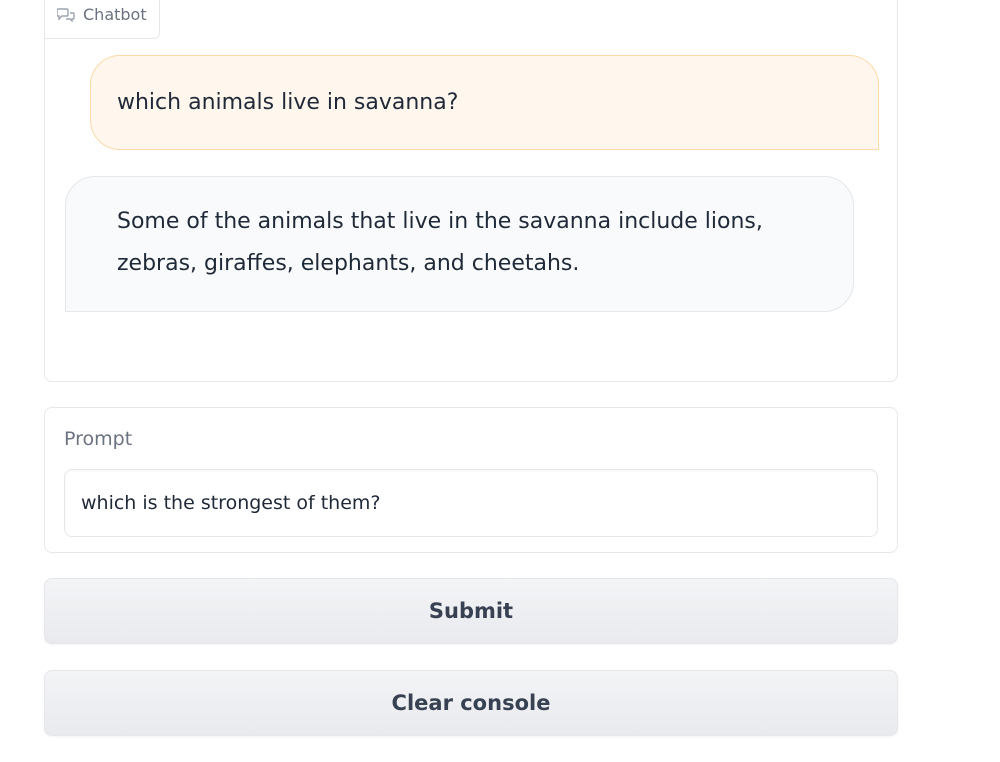 The image size is (1000, 762). I want to click on prompt-input, so click(471, 503).